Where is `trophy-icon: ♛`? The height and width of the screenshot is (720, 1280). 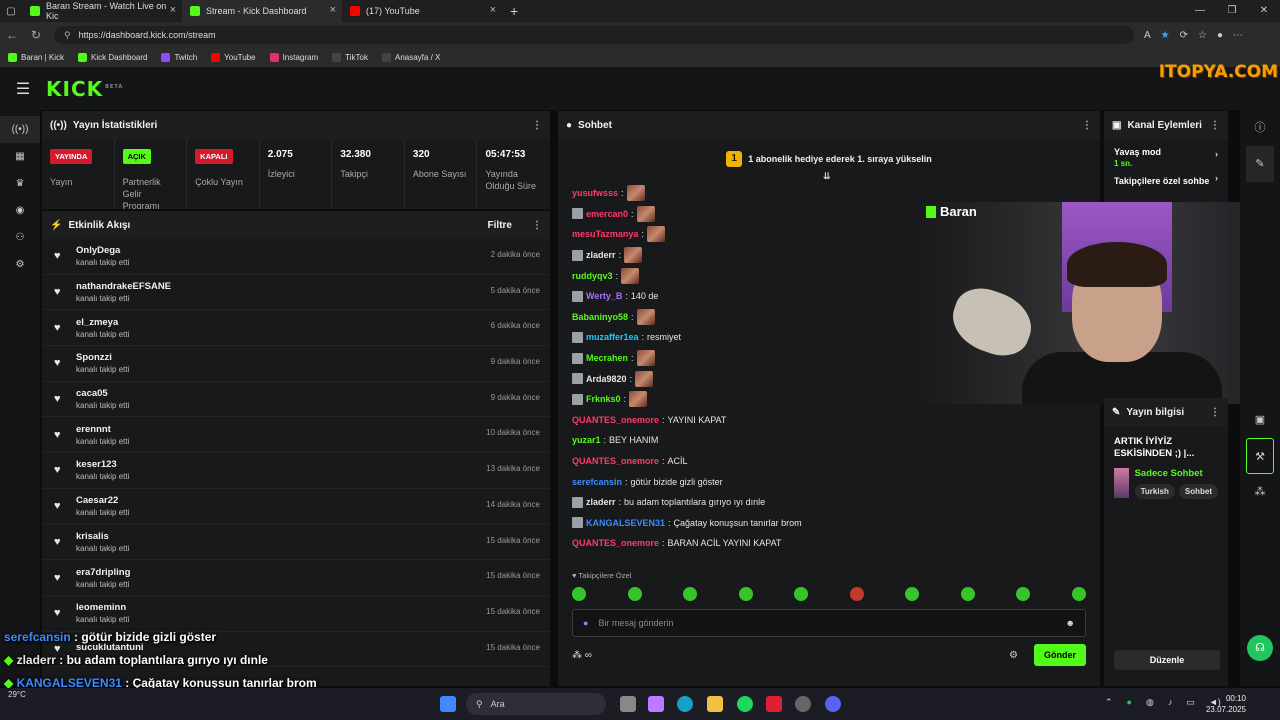
trophy-icon: ♛ is located at coordinates (20, 183).